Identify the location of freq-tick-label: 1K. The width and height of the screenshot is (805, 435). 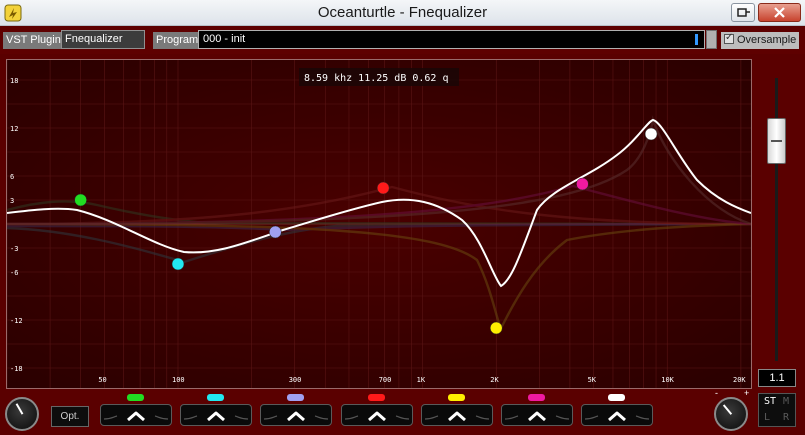
(421, 380).